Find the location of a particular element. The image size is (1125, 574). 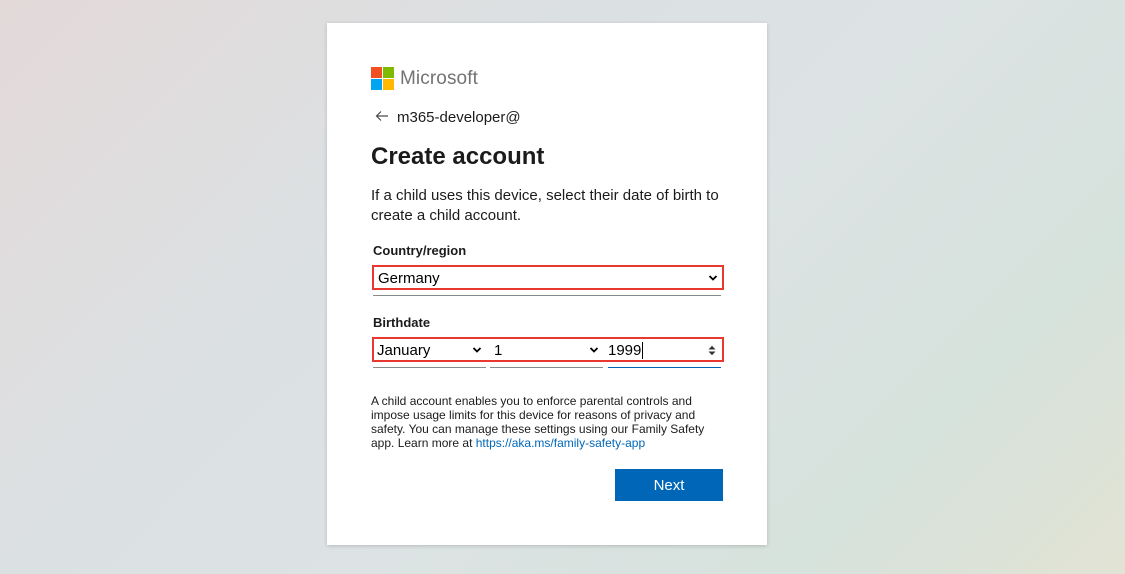

birthdate-label: Birthdate is located at coordinates (402, 322).